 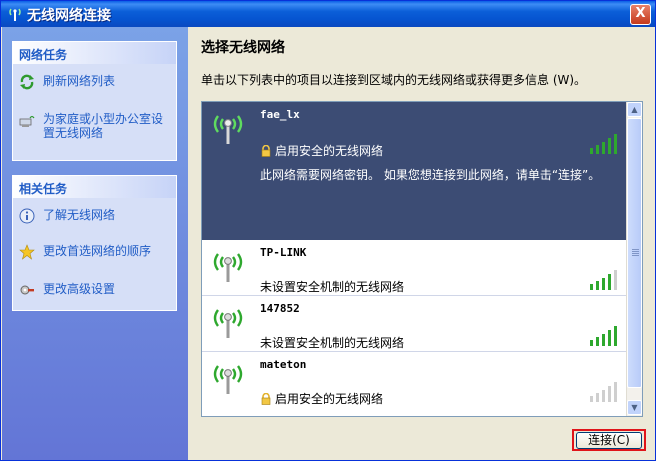 I want to click on connect-button-highlight: 连接(C), so click(x=609, y=440).